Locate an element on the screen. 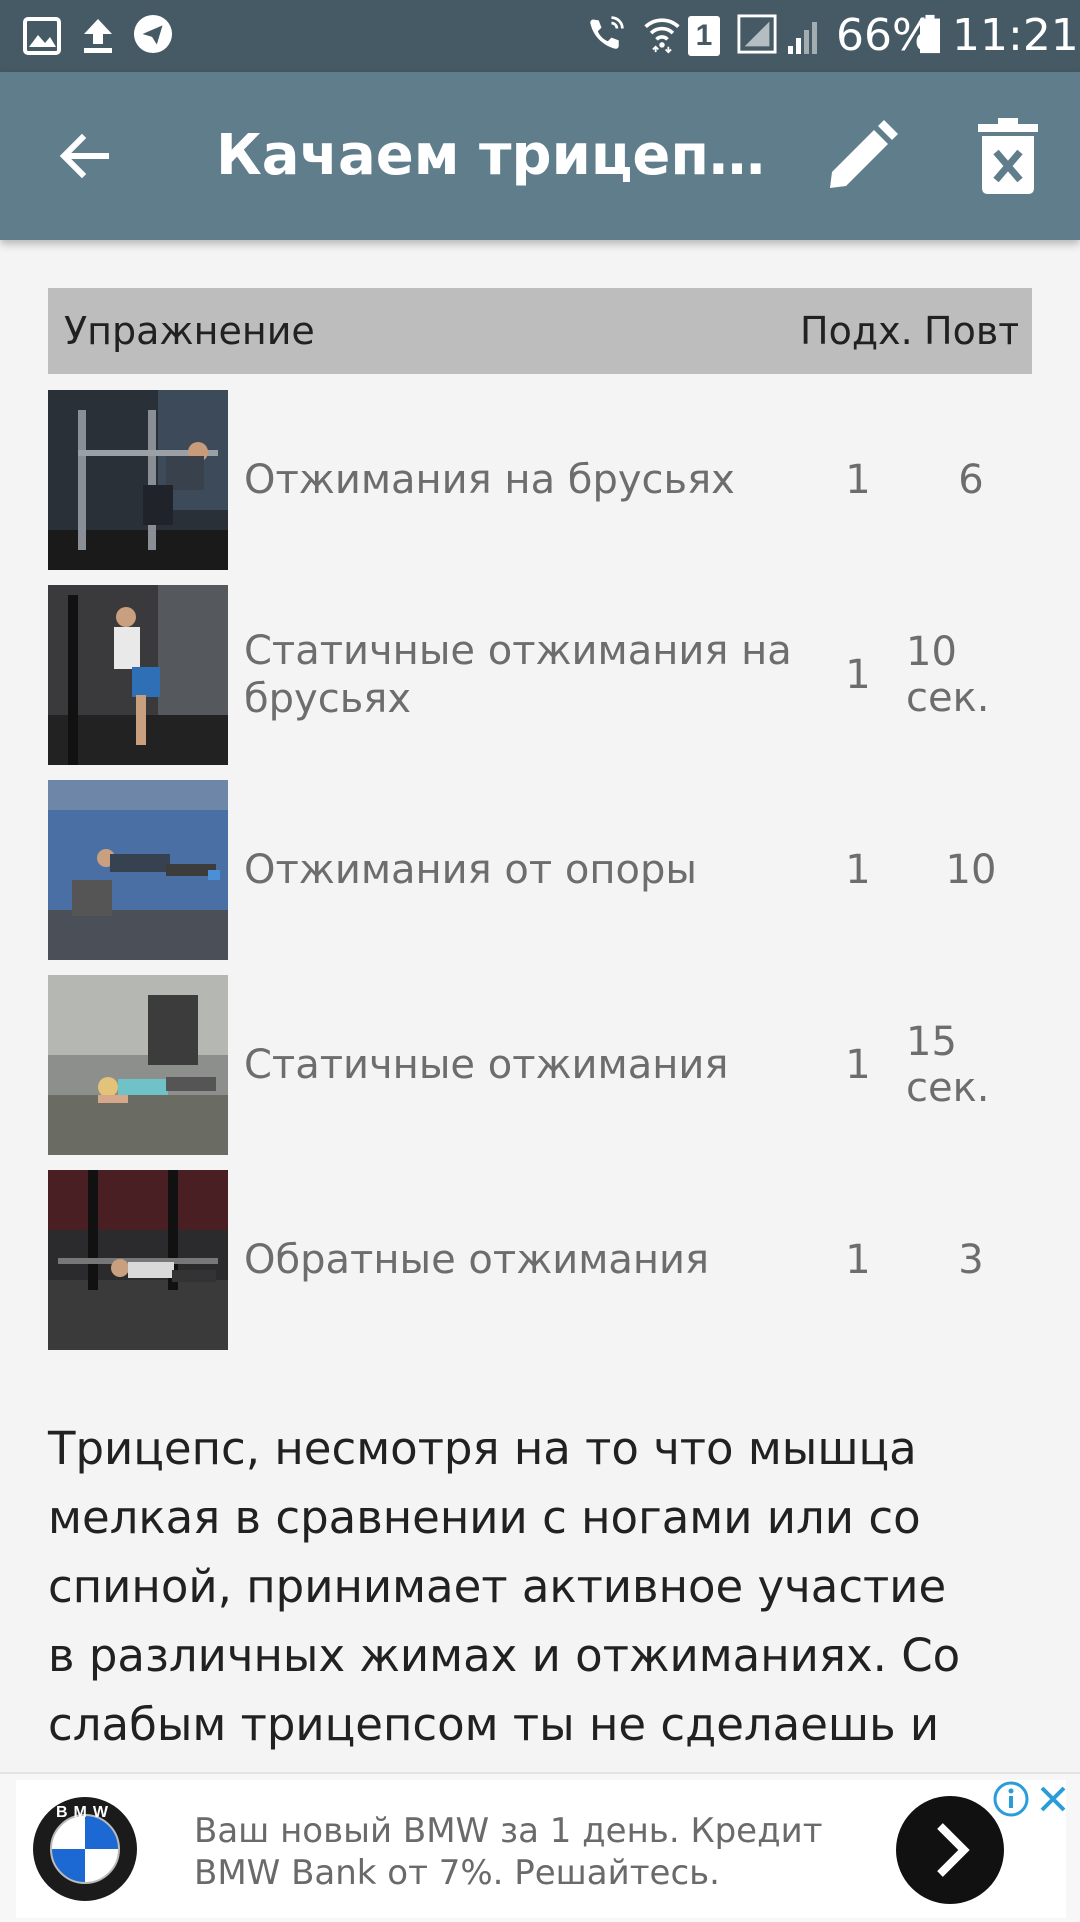 The height and width of the screenshot is (1922, 1080). sim-number: 1 is located at coordinates (704, 35).